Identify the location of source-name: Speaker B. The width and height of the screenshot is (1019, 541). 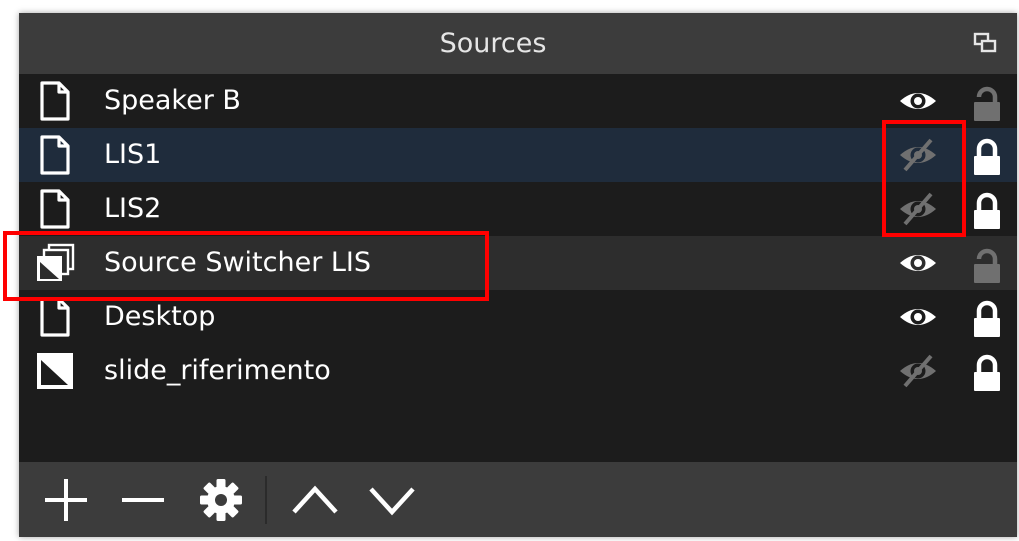
(172, 100).